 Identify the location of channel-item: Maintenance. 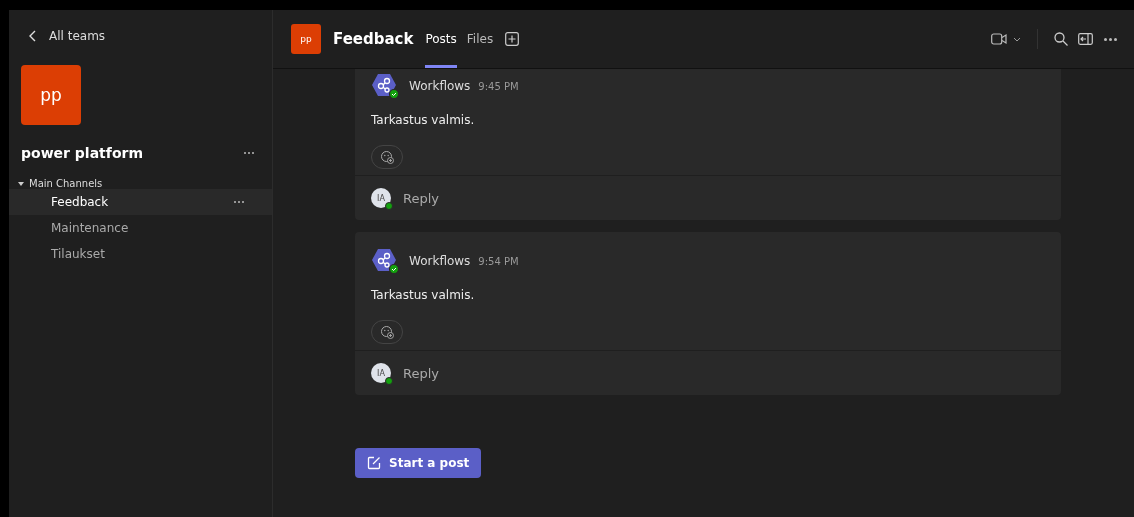
(140, 228).